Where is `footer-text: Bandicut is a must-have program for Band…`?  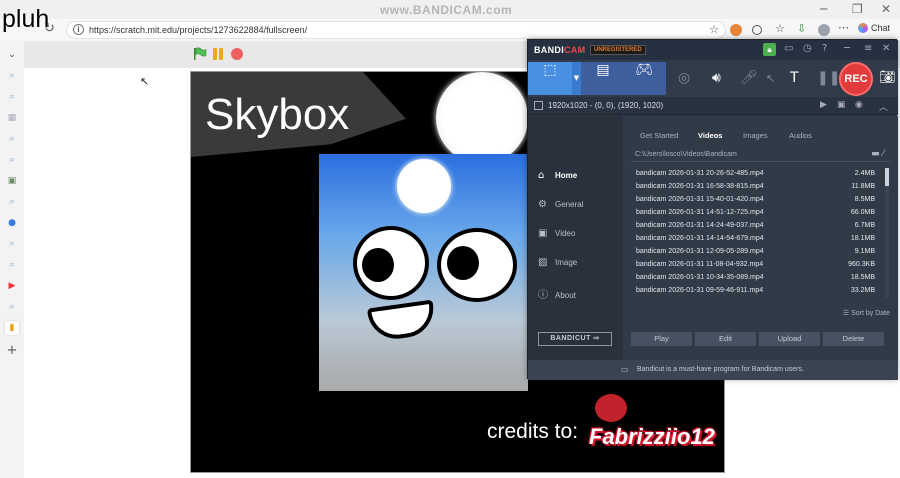
footer-text: Bandicut is a must-have program for Band… is located at coordinates (720, 369).